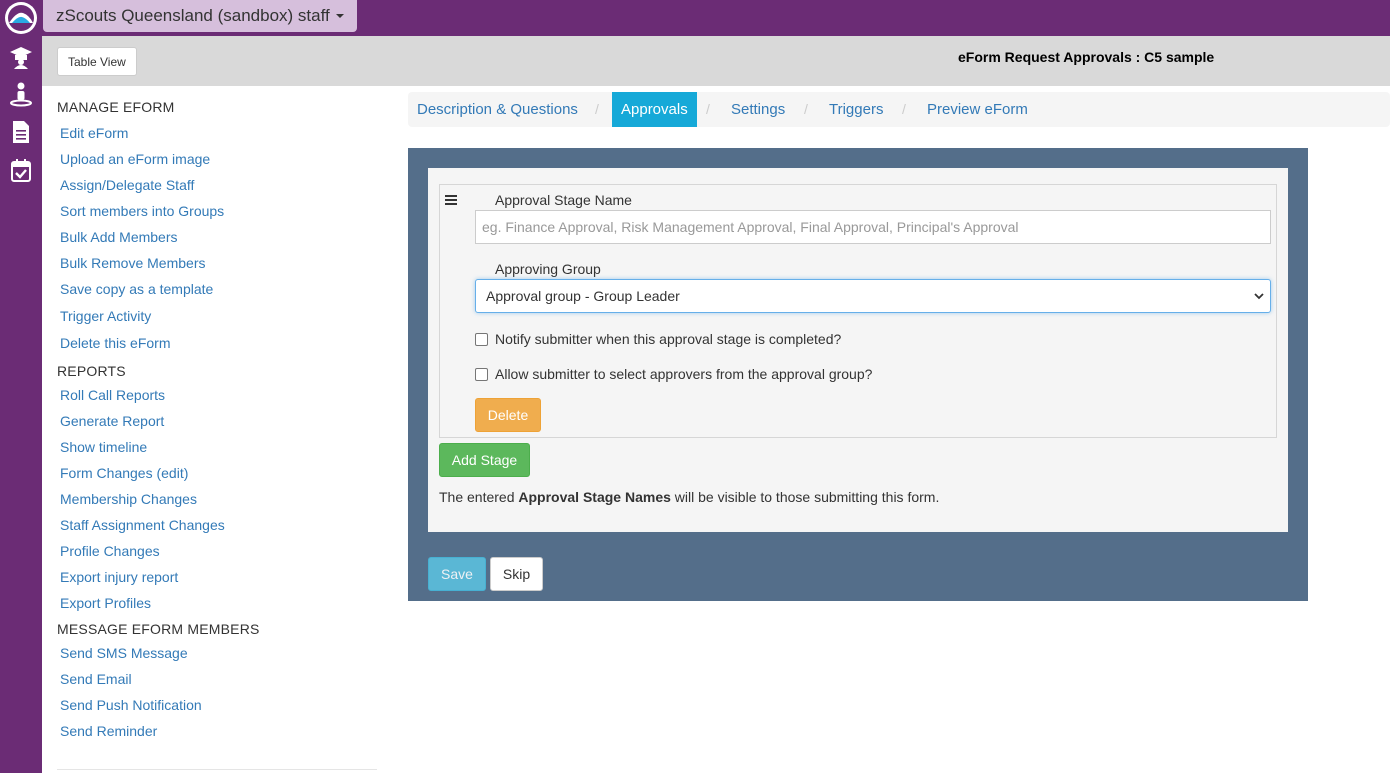  Describe the element at coordinates (217, 291) in the screenshot. I see `menu-save-copy-as-template: Save copy as a template` at that location.